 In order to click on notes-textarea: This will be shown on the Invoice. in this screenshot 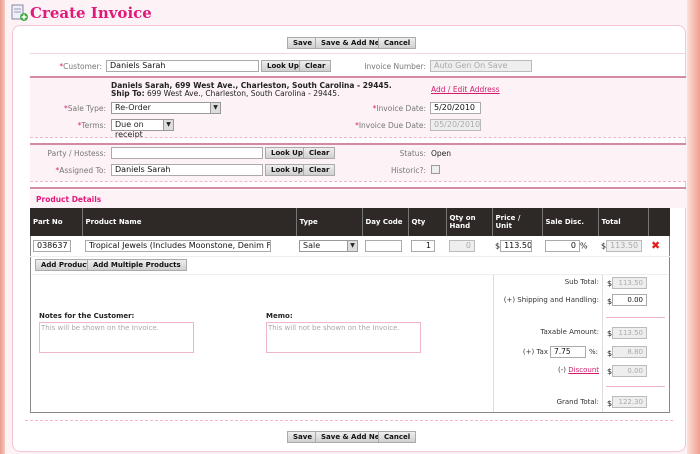, I will do `click(116, 337)`.